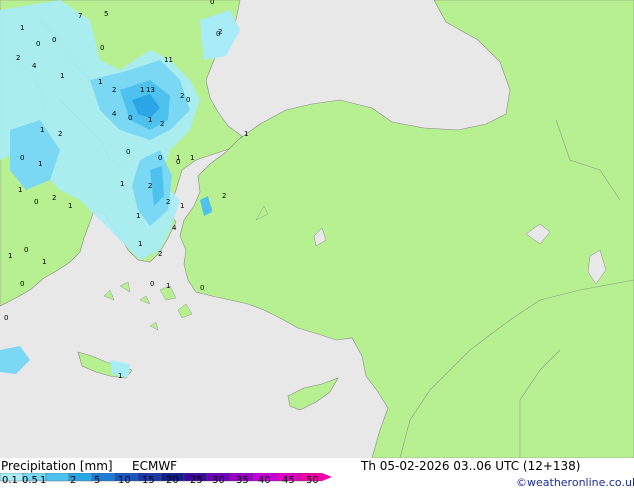 The image size is (634, 490). What do you see at coordinates (30, 480) in the screenshot?
I see `scale-tick-label: 0.5` at bounding box center [30, 480].